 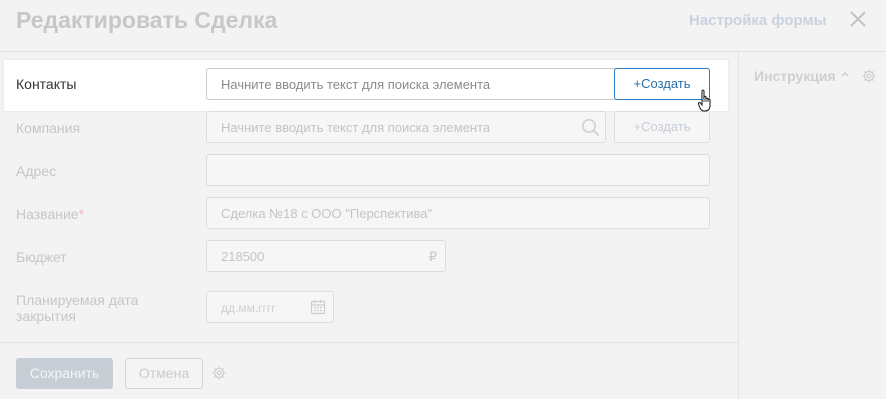 What do you see at coordinates (46, 316) in the screenshot?
I see `close-date-label-line2: закрытия` at bounding box center [46, 316].